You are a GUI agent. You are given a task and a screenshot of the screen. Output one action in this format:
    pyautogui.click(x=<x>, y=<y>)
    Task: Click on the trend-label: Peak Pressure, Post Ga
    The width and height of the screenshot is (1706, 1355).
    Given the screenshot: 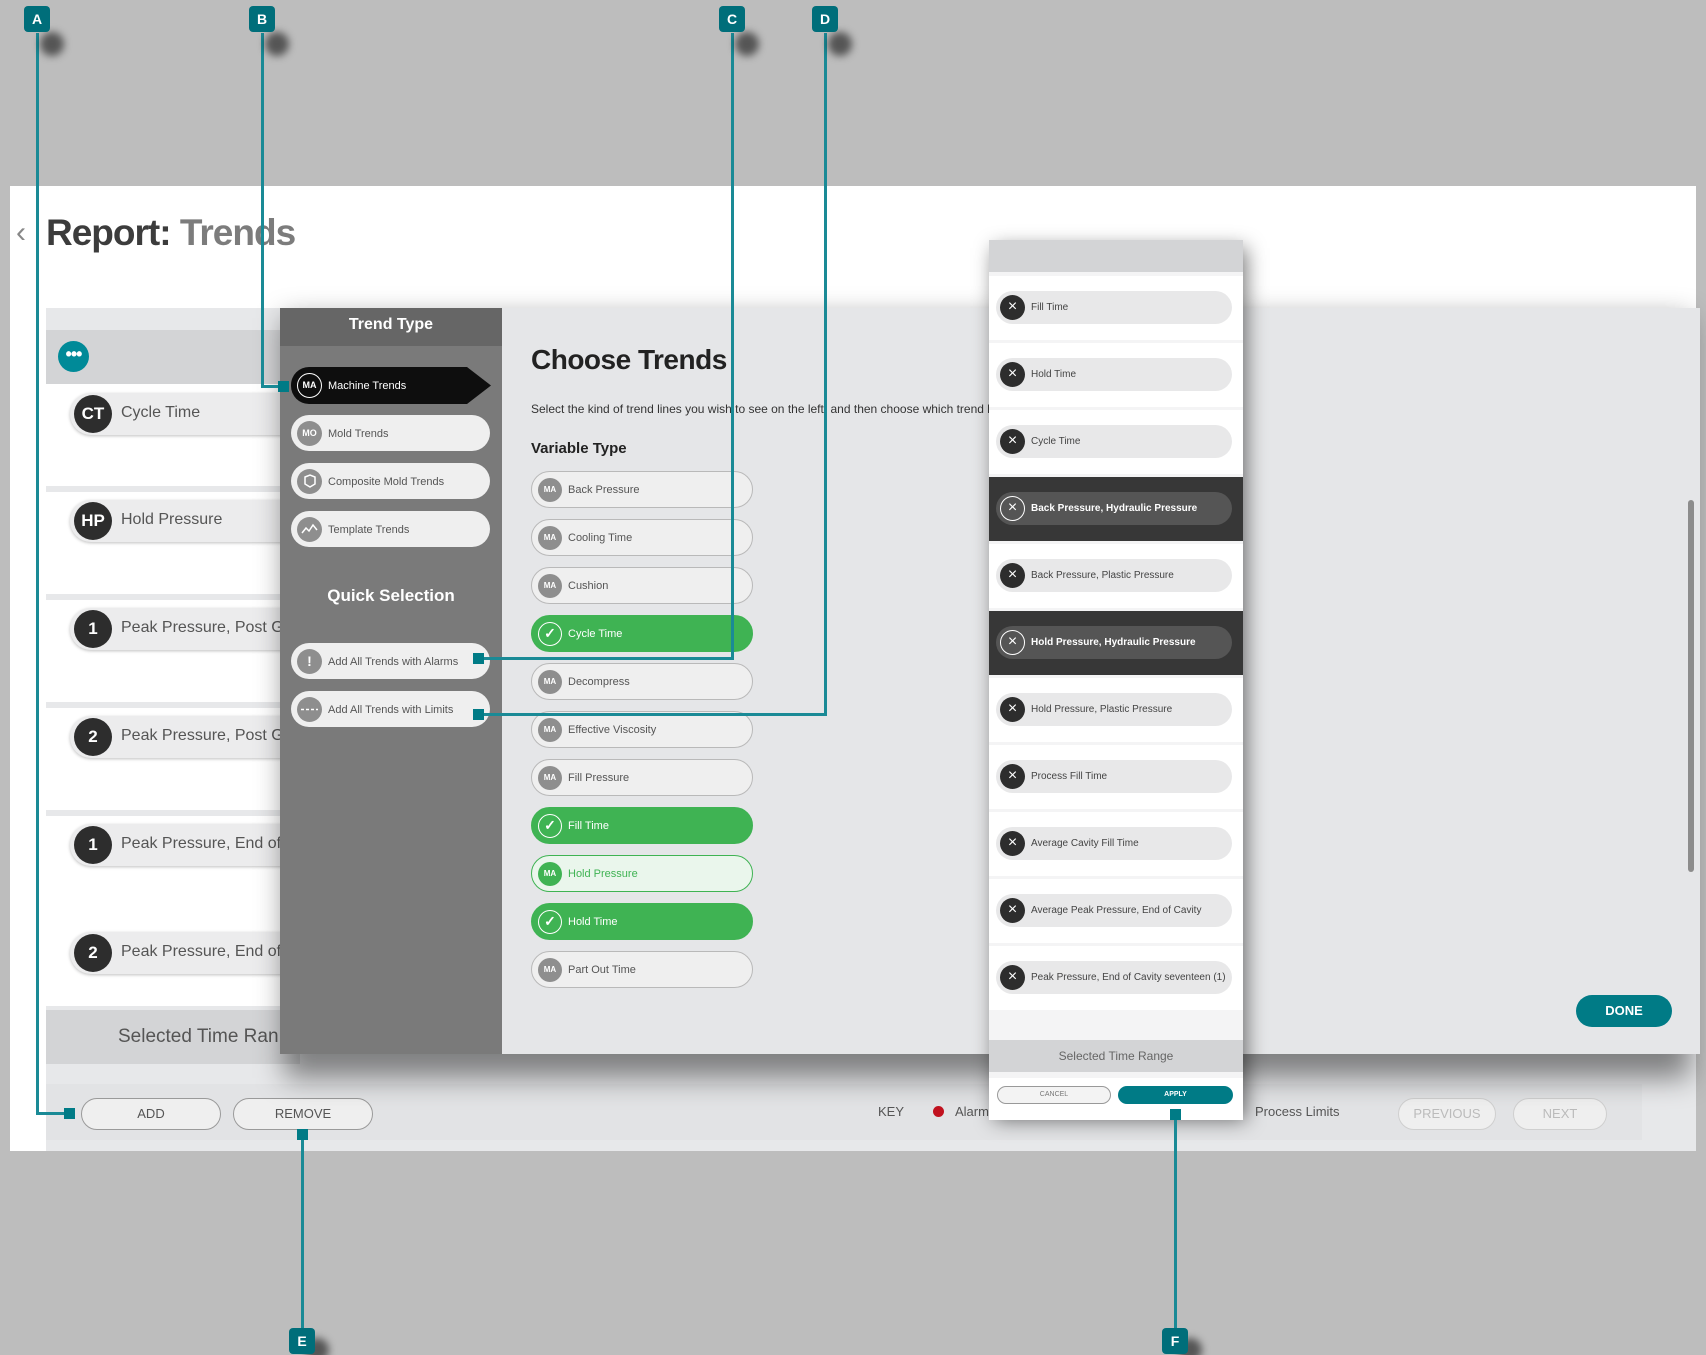 What is the action you would take?
    pyautogui.click(x=201, y=627)
    